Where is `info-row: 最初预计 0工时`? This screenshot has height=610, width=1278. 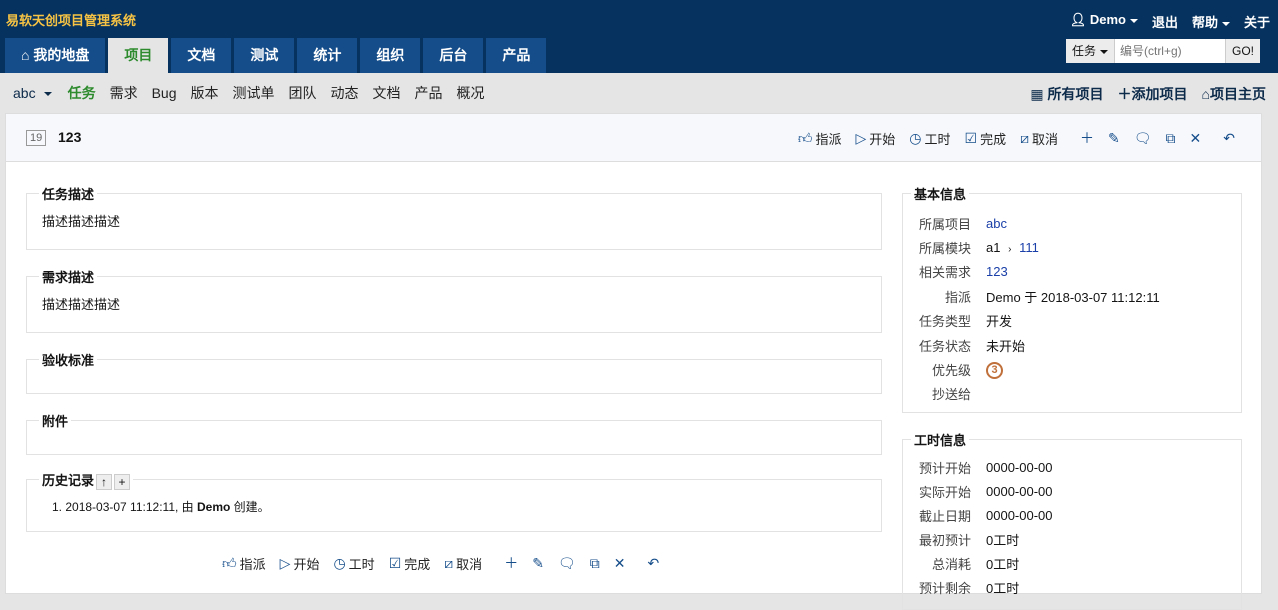
info-row: 最初预计 0工时 is located at coordinates (1072, 539).